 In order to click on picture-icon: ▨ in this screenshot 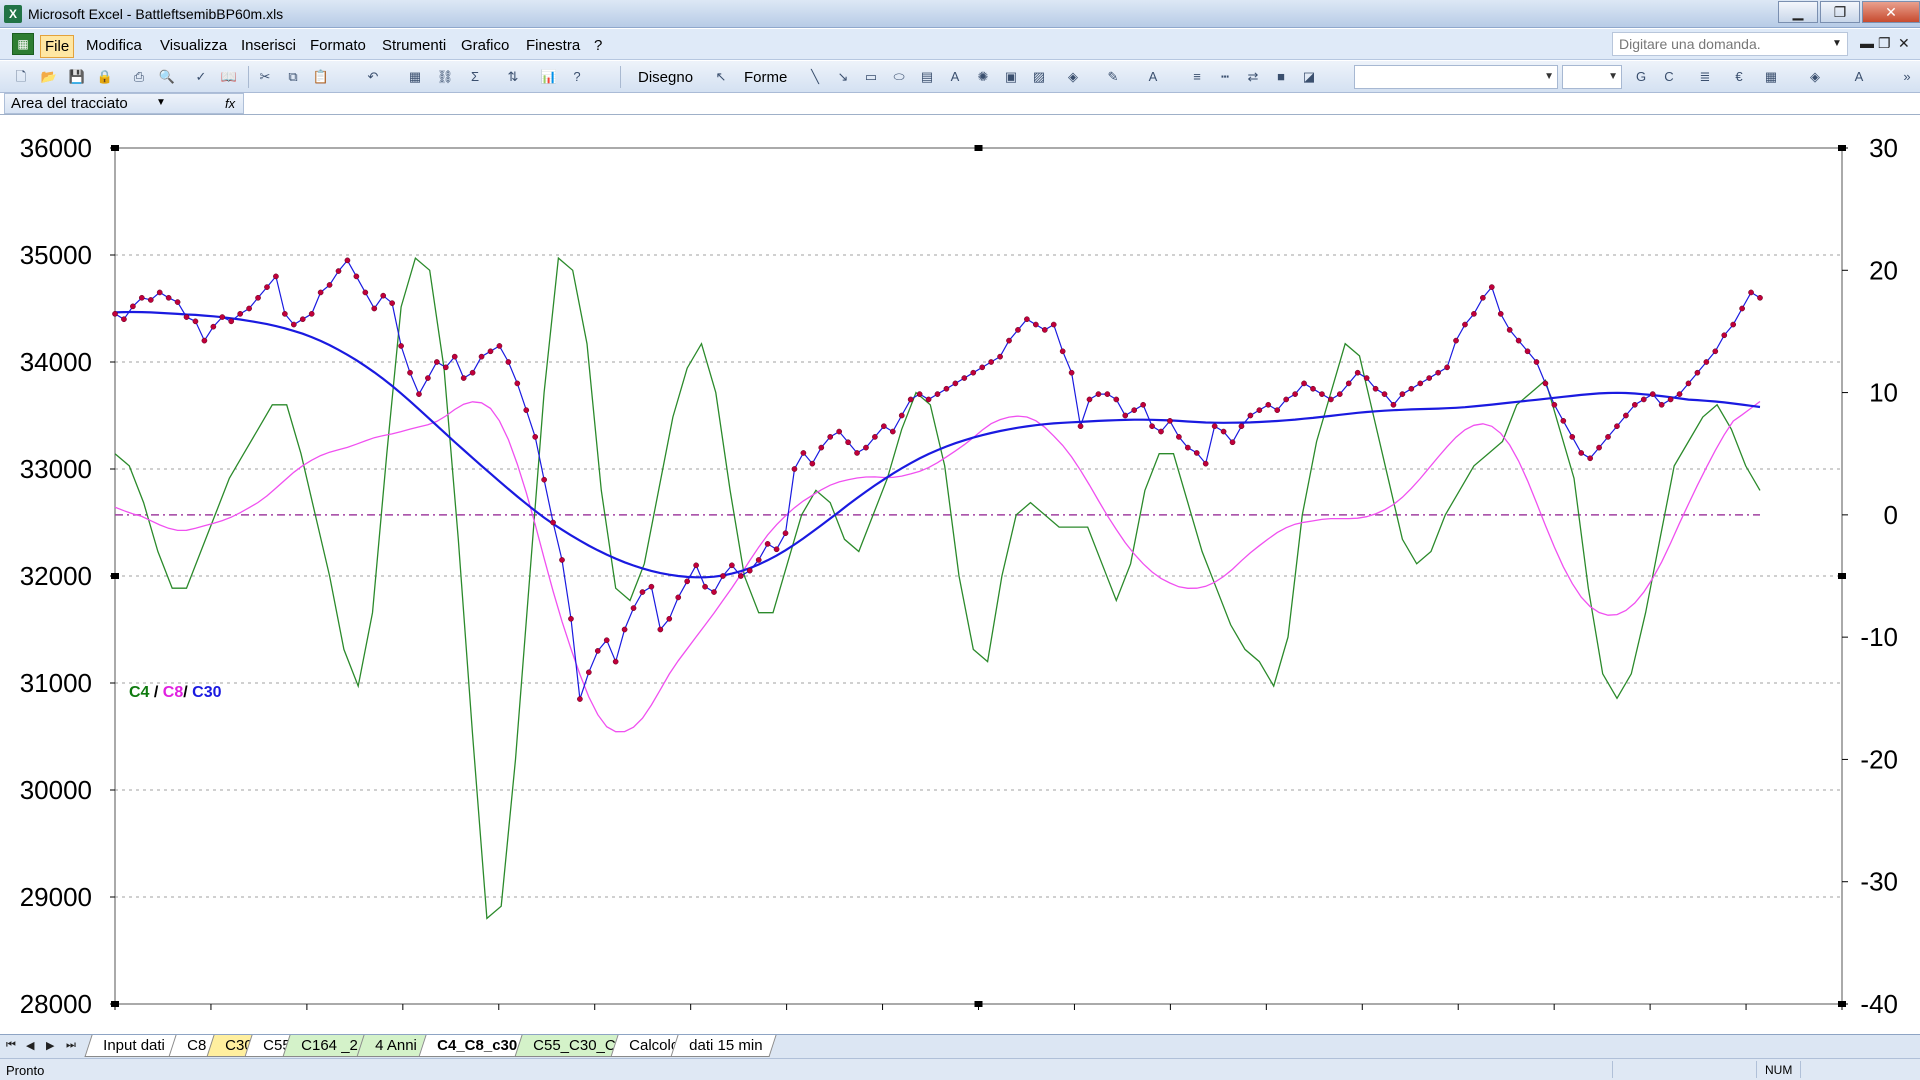, I will do `click(1039, 77)`.